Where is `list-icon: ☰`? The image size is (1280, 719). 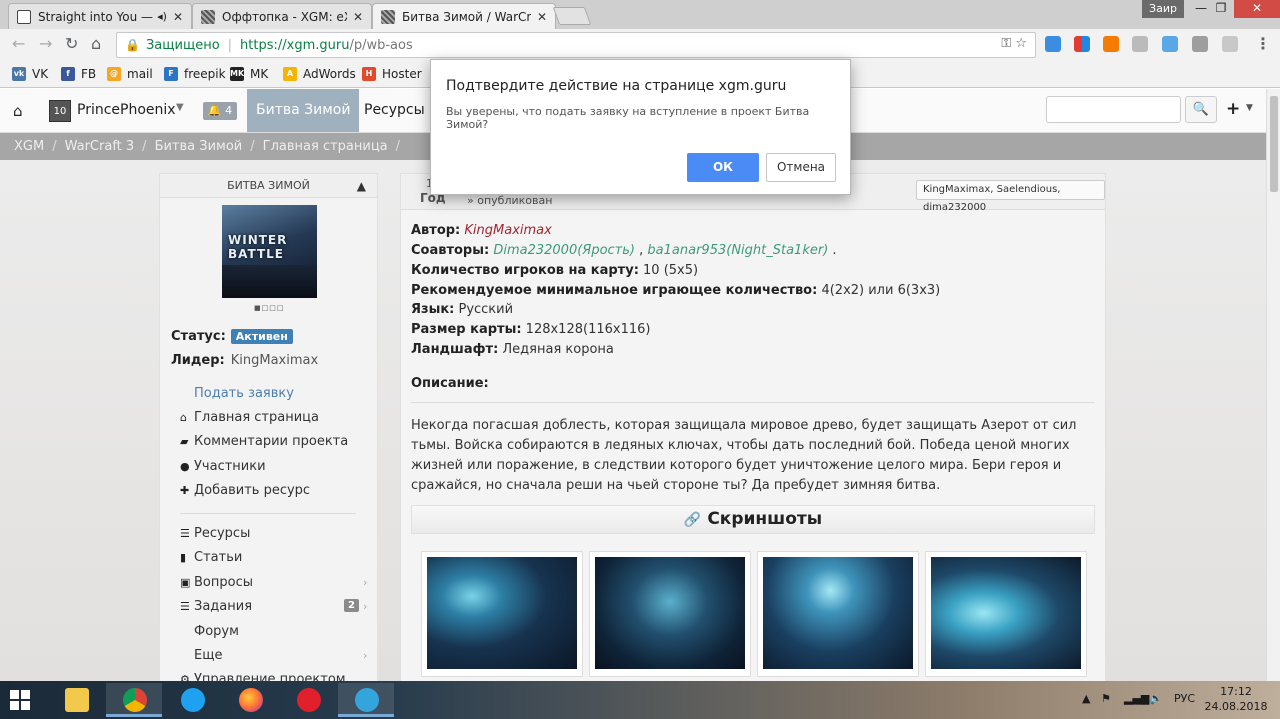
list-icon: ☰ is located at coordinates (185, 533).